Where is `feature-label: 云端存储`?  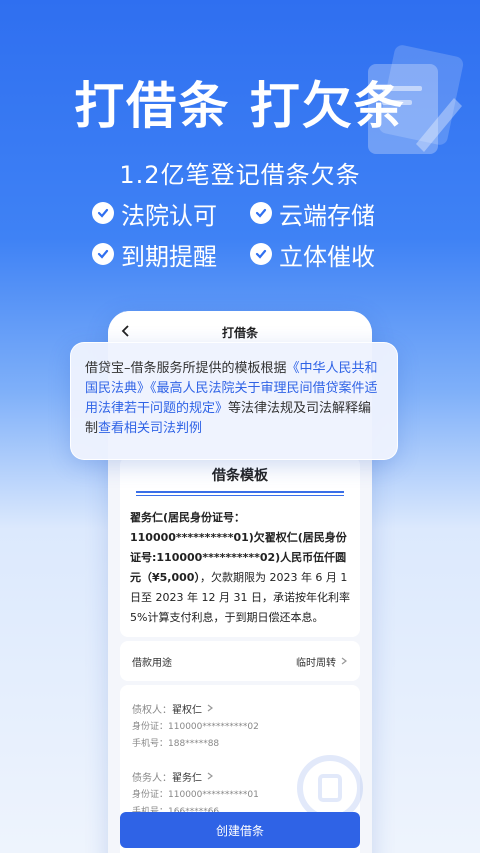 feature-label: 云端存储 is located at coordinates (327, 215).